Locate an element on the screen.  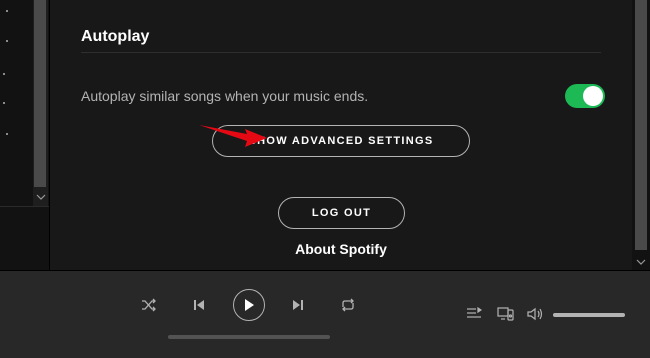
toggle-knob is located at coordinates (593, 96).